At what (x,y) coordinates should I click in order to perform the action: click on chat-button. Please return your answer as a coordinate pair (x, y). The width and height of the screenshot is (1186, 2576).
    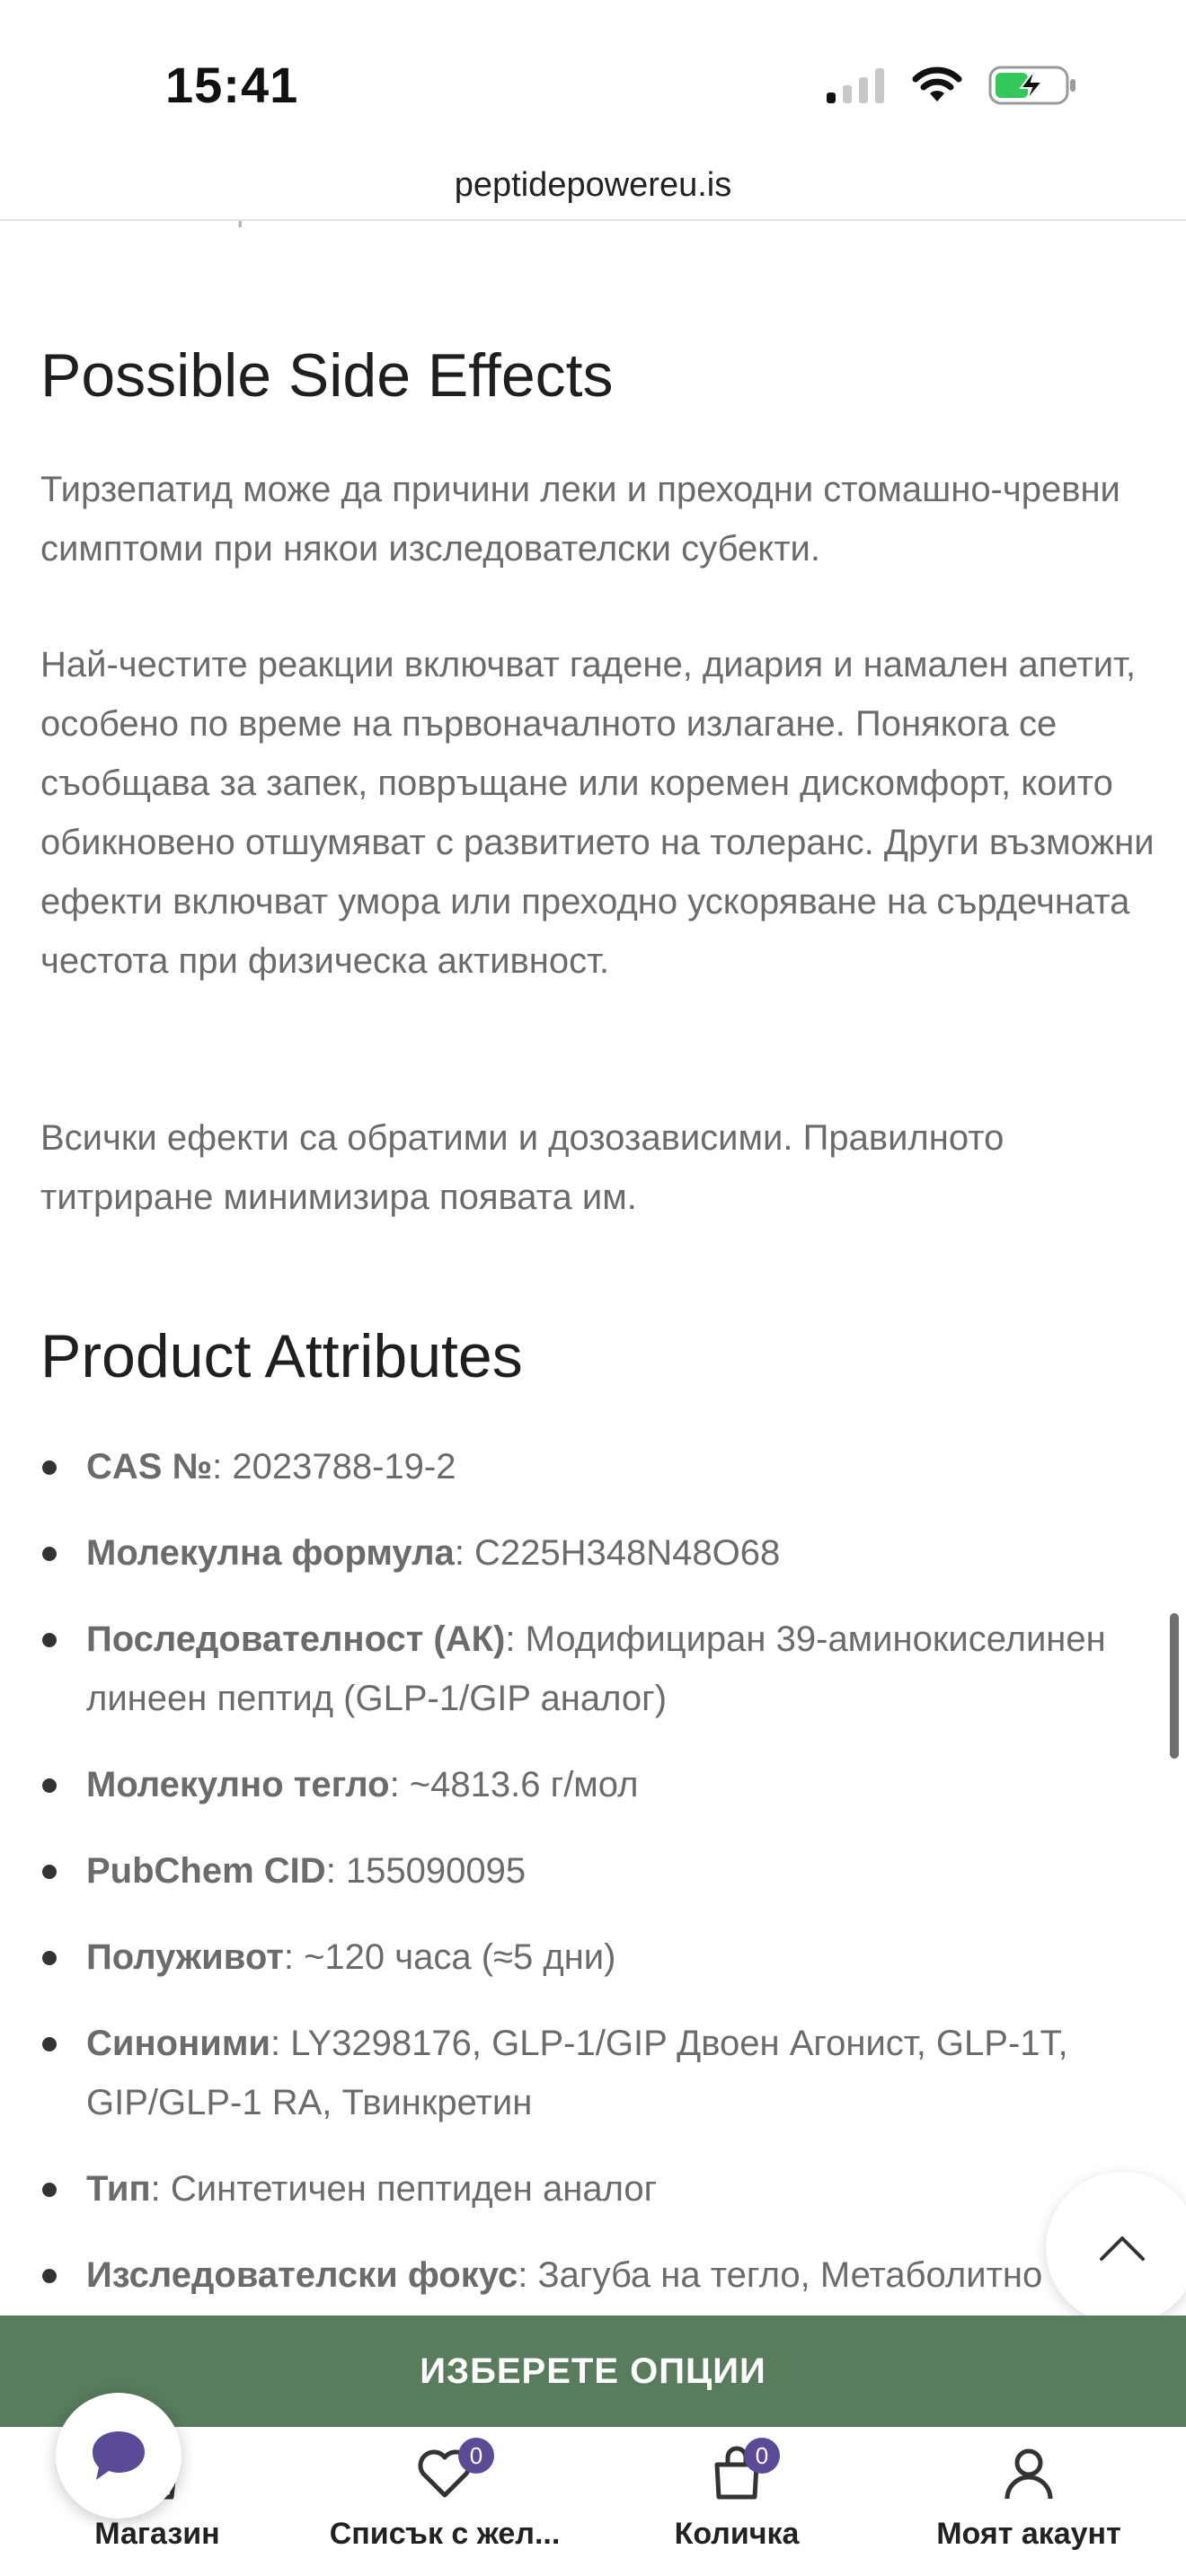
    Looking at the image, I should click on (118, 2456).